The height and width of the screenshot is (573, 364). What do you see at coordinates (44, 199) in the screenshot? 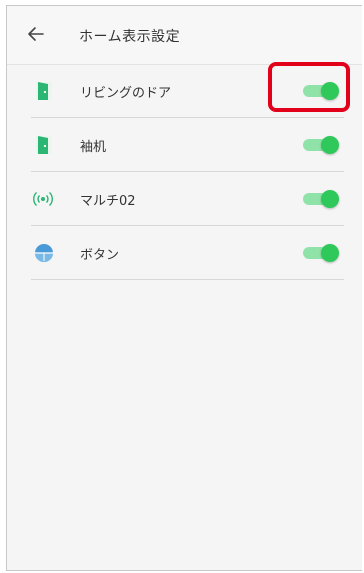
I see `wireless-signal-icon` at bounding box center [44, 199].